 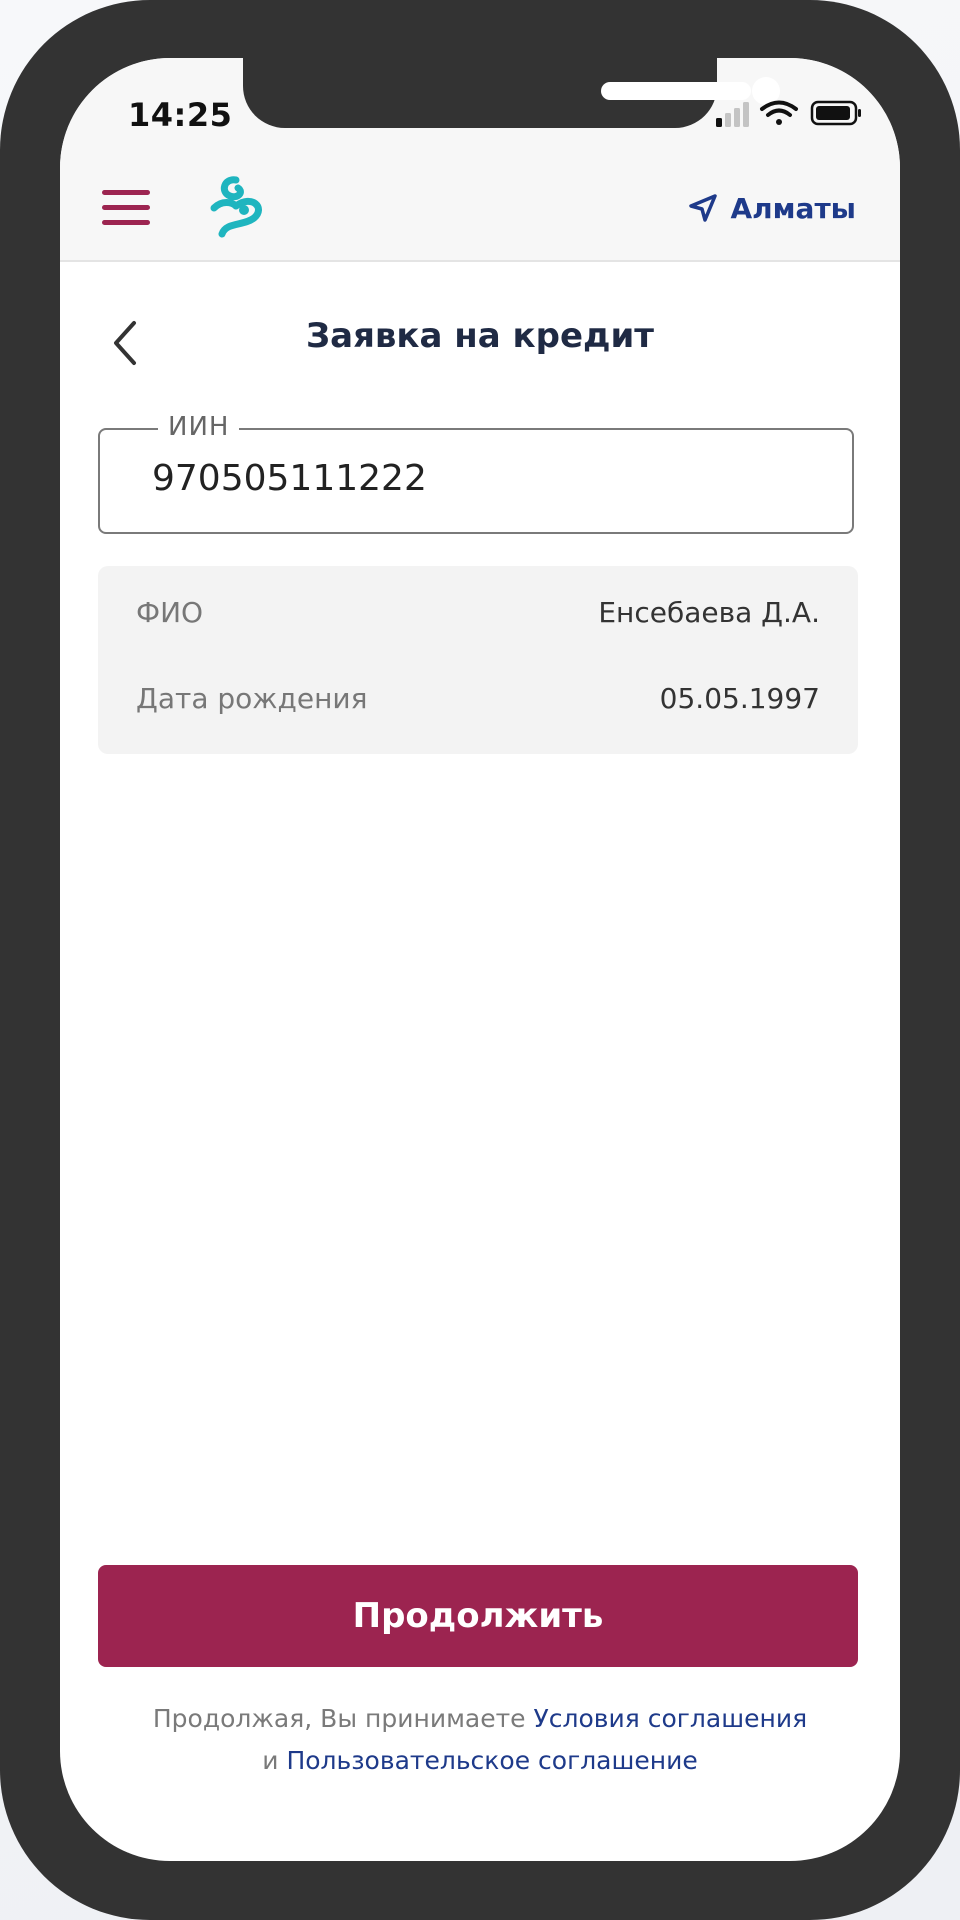 What do you see at coordinates (739, 698) in the screenshot?
I see `info-value: 05.05.1997` at bounding box center [739, 698].